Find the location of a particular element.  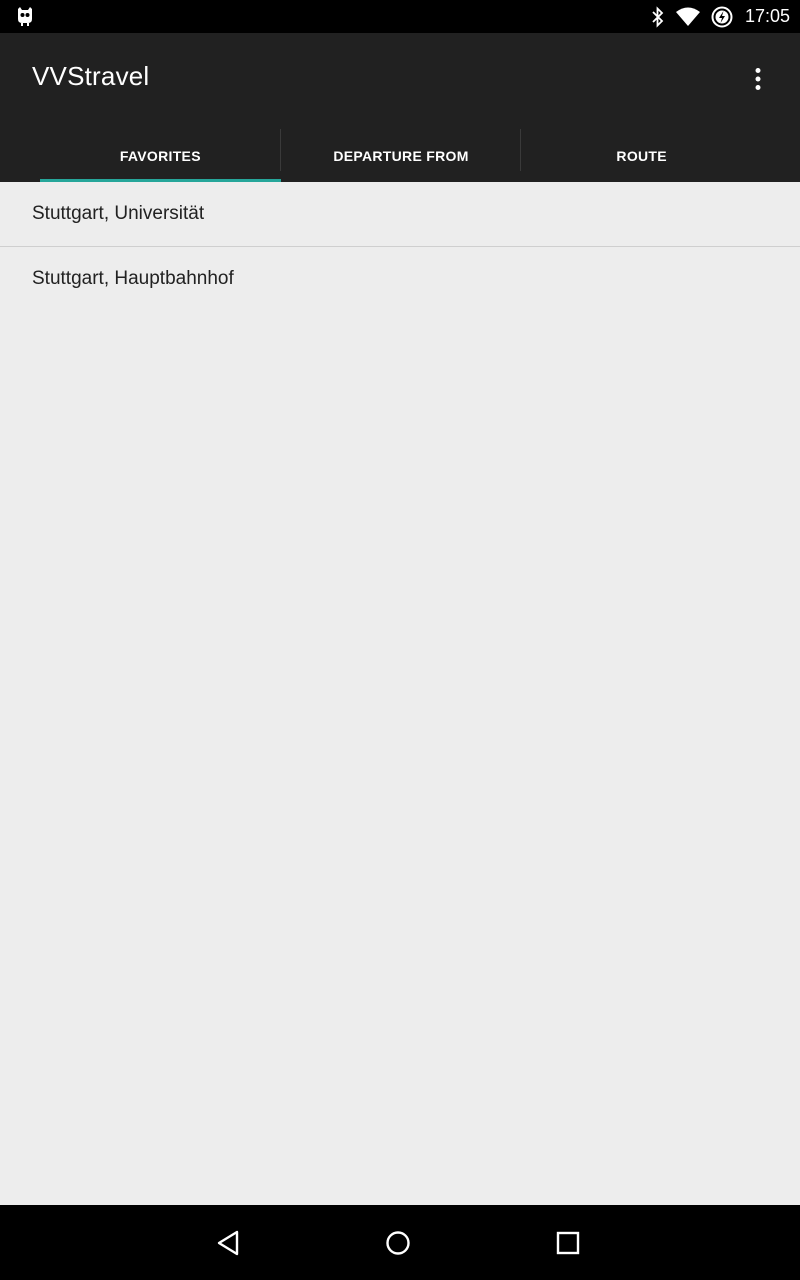

tab-route: ROUTE is located at coordinates (641, 155).